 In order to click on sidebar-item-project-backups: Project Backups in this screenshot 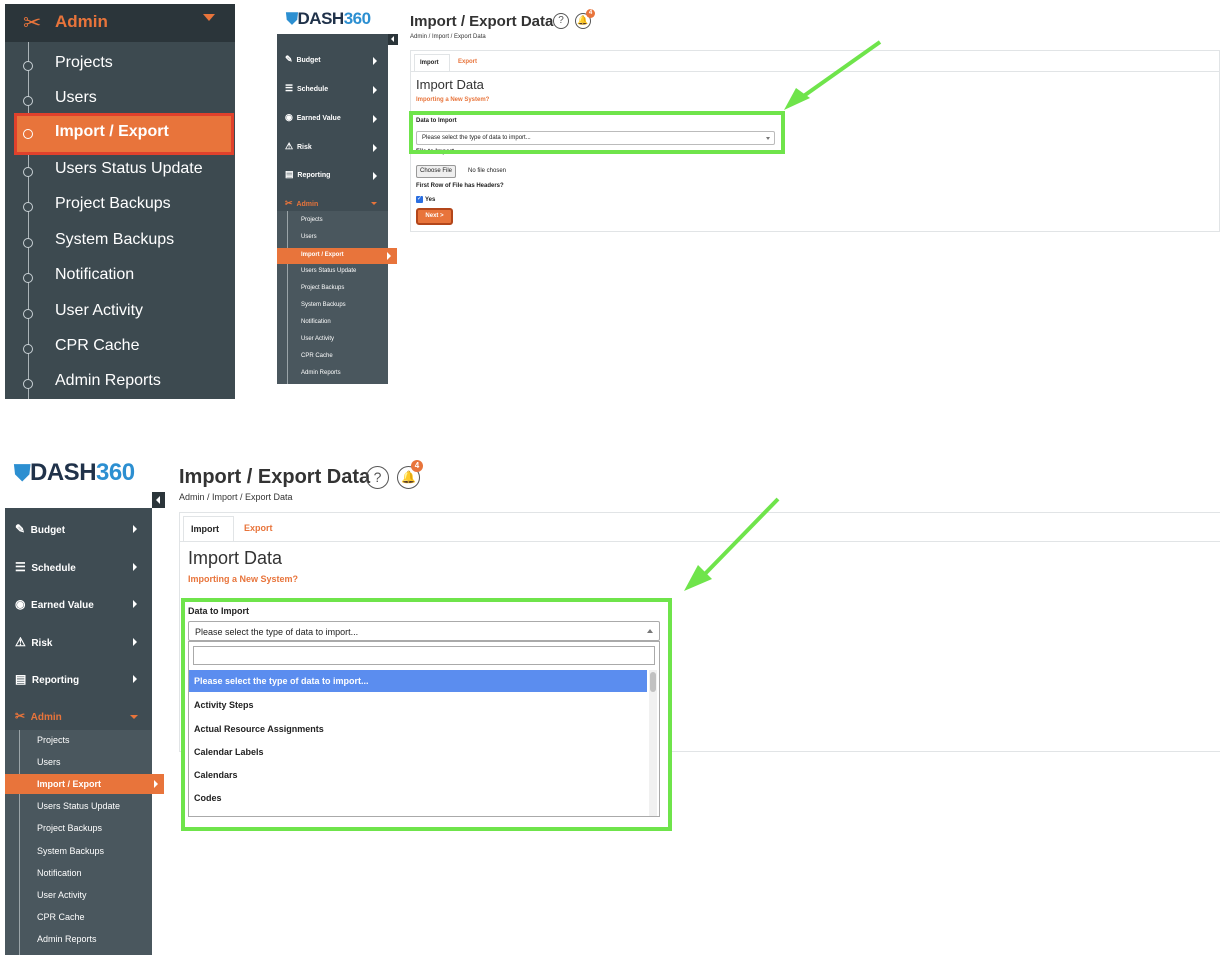, I will do `click(120, 205)`.